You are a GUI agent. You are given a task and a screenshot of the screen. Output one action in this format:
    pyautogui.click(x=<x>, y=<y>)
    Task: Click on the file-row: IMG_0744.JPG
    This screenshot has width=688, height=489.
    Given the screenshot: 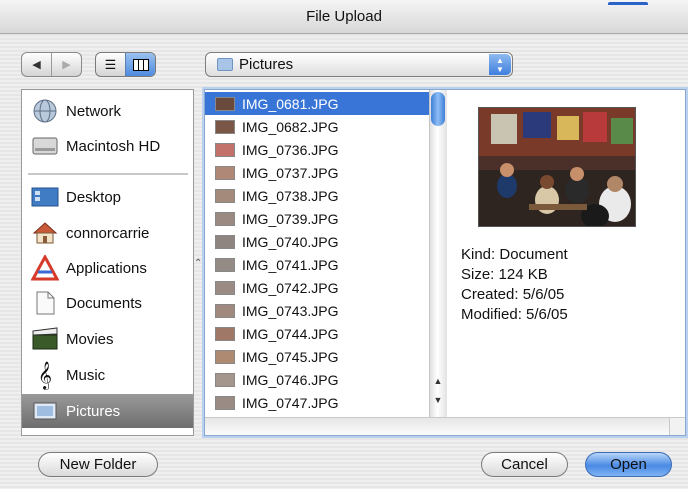 What is the action you would take?
    pyautogui.click(x=317, y=333)
    